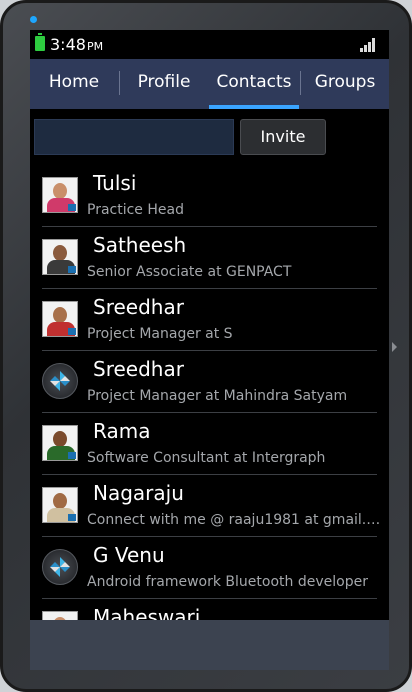  Describe the element at coordinates (227, 582) in the screenshot. I see `contact-title: Android framework Bluetooth developer` at that location.